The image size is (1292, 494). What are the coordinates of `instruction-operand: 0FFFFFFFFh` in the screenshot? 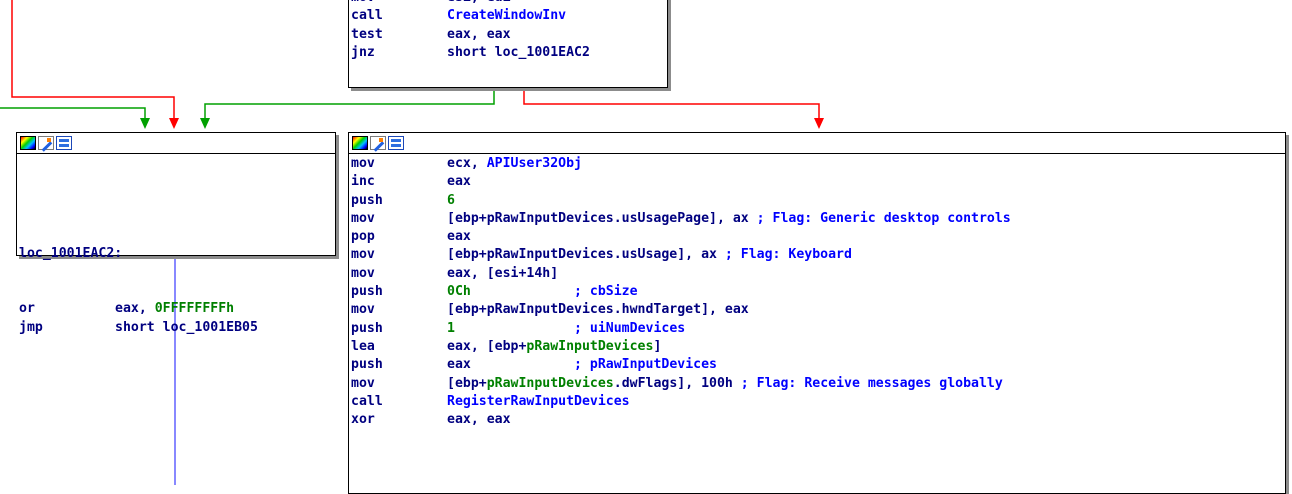 It's located at (194, 309).